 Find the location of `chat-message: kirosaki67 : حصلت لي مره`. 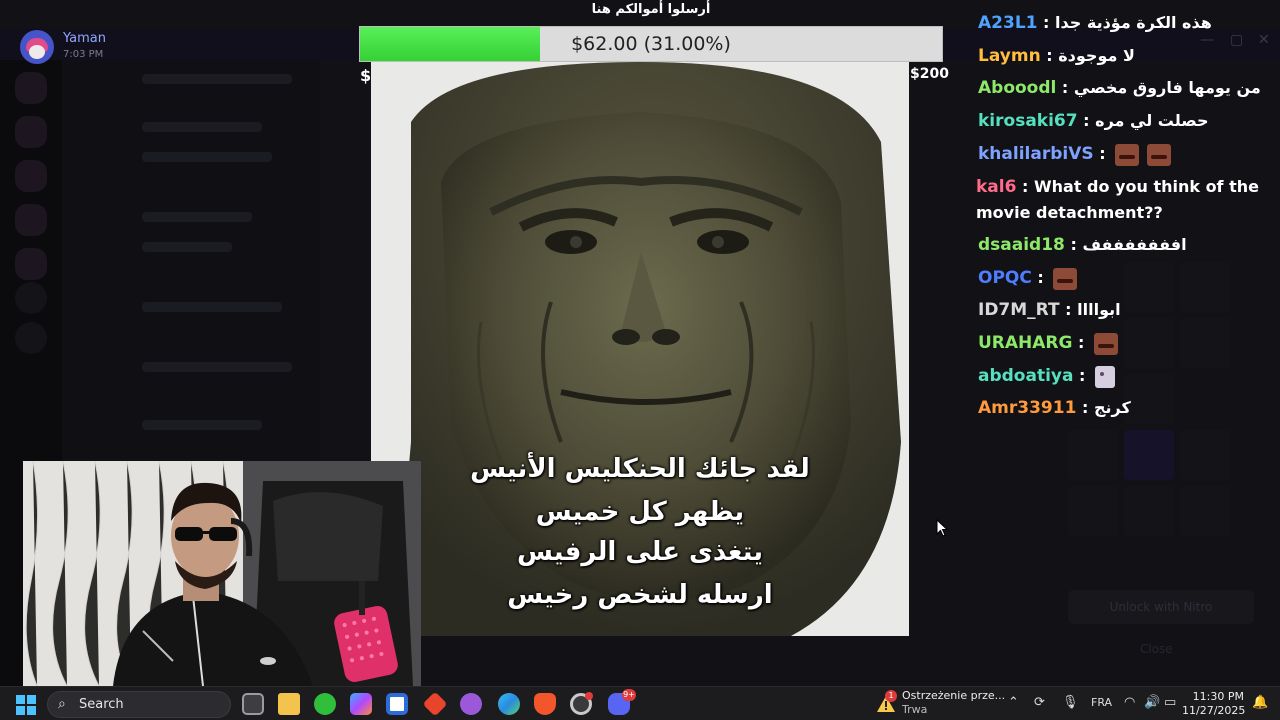

chat-message: kirosaki67 : حصلت لي مره is located at coordinates (1093, 121).